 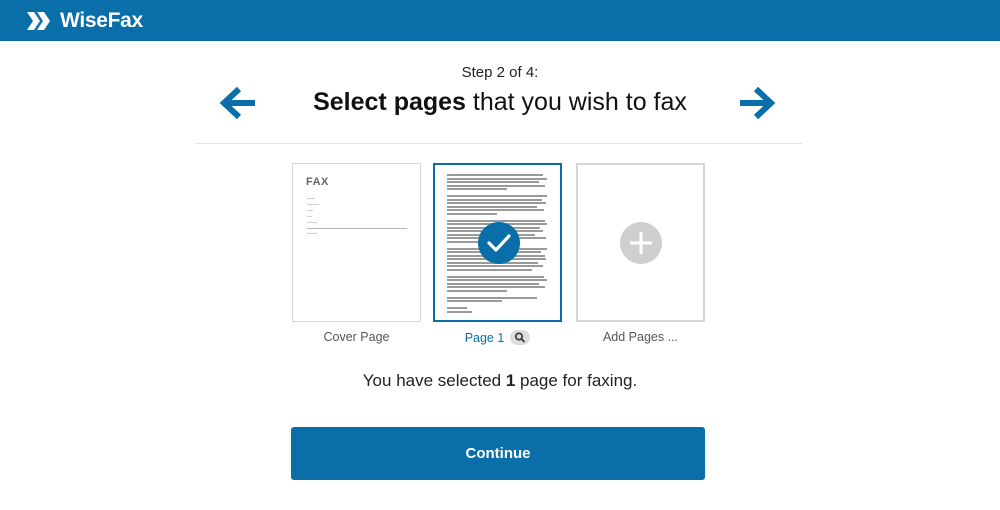 I want to click on continue-button: Continue, so click(x=498, y=453).